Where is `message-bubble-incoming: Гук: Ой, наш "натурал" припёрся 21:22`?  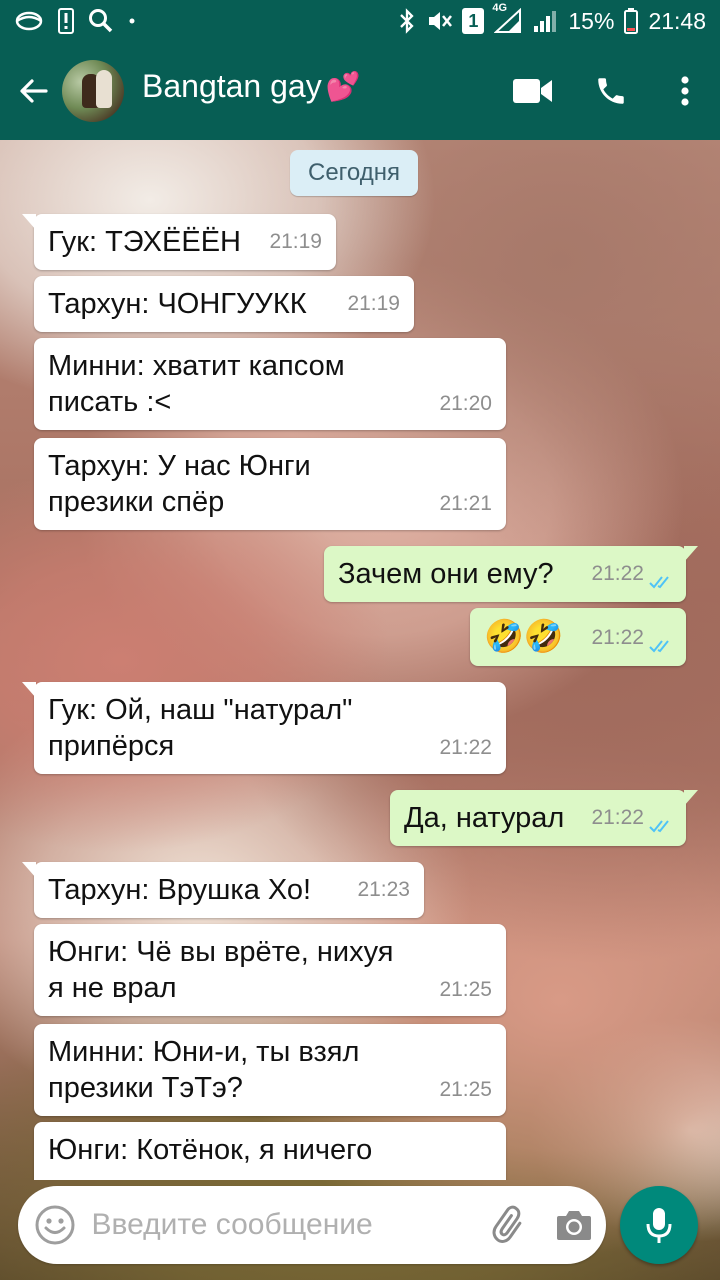
message-bubble-incoming: Гук: Ой, наш "натурал" припёрся 21:22 is located at coordinates (264, 728).